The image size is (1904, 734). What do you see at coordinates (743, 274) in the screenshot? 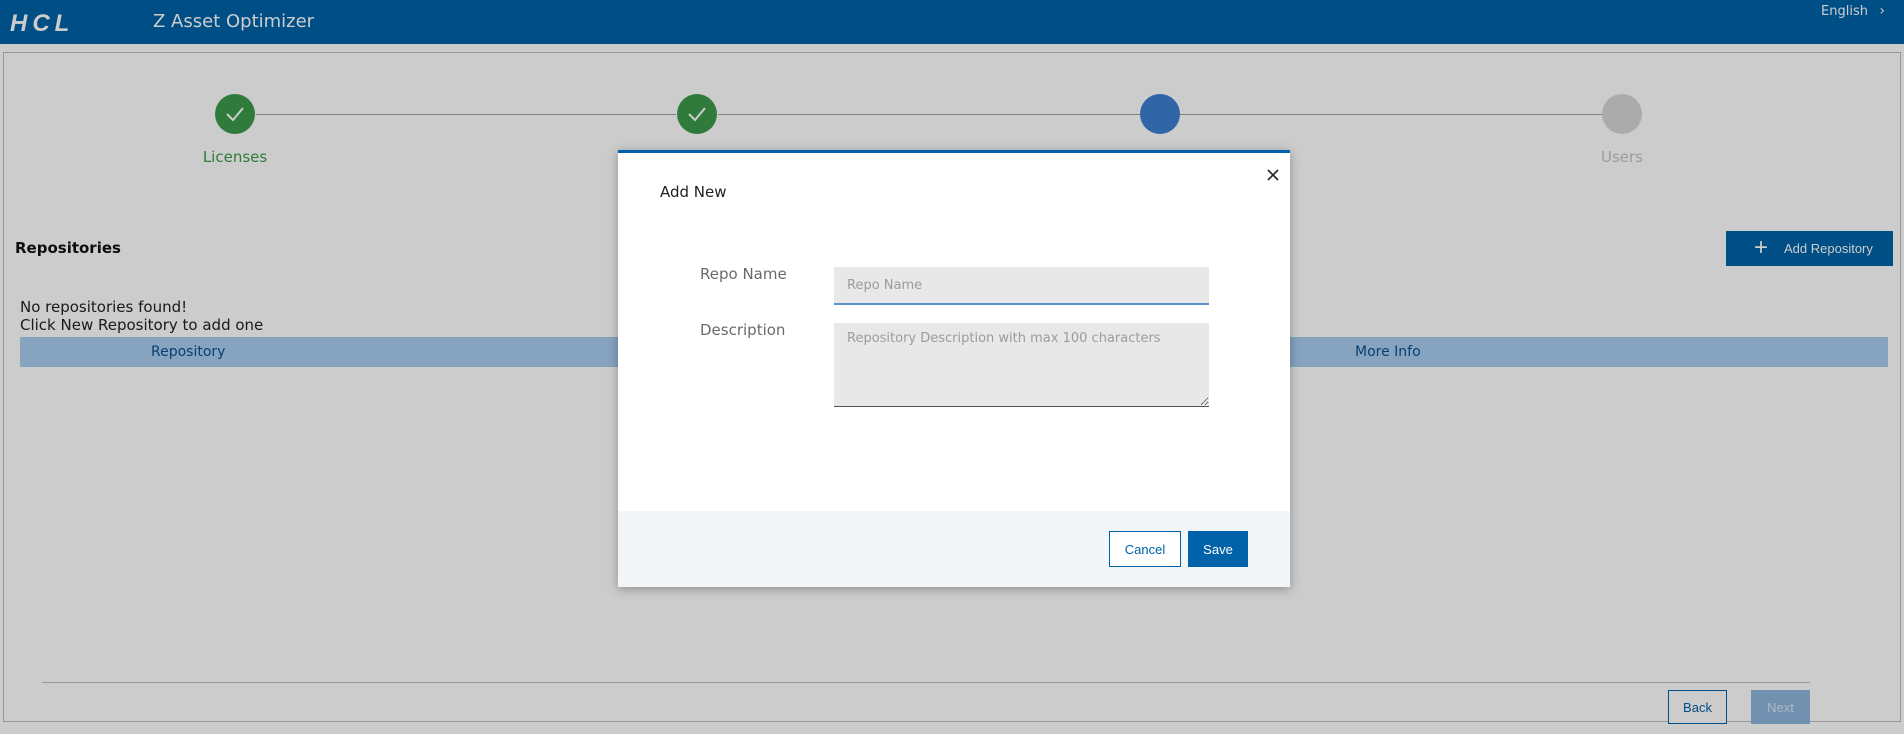
I see `repo-name-label: Repo Name` at bounding box center [743, 274].